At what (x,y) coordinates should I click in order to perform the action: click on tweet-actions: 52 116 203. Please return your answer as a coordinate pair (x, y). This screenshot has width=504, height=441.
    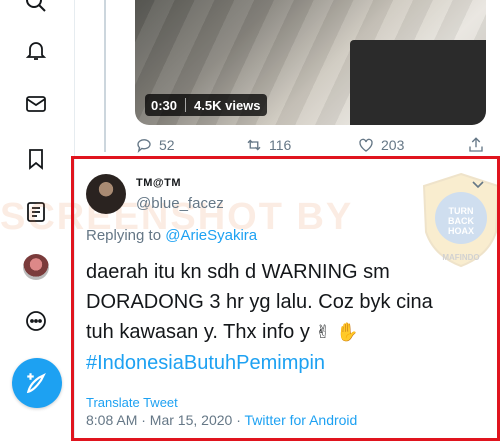
    Looking at the image, I should click on (312, 146).